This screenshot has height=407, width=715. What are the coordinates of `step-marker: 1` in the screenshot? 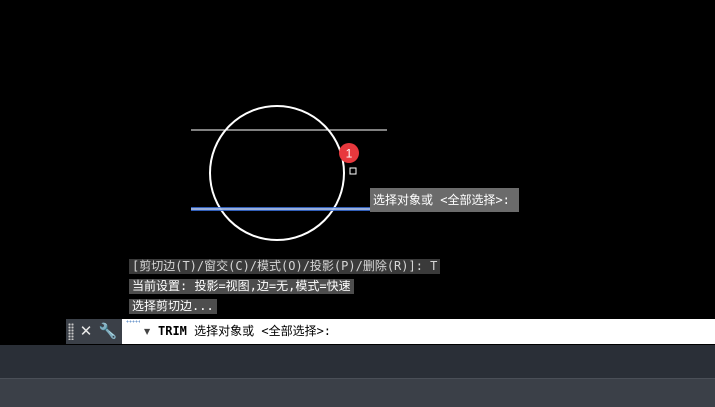 It's located at (349, 153).